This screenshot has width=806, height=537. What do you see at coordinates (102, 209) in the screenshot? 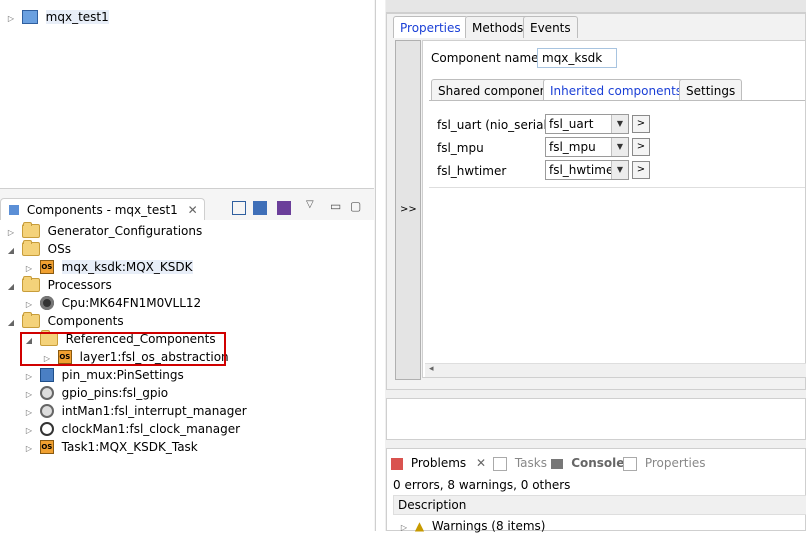
I see `components-view-tab: Components - mqx_test1 ✕` at bounding box center [102, 209].